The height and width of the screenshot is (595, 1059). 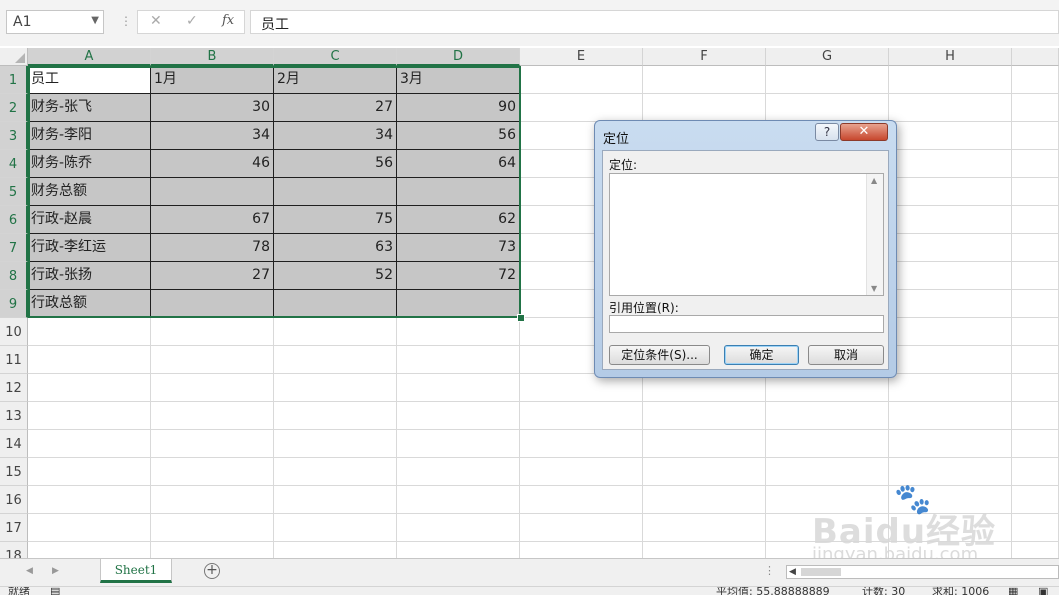 I want to click on cell-c16, so click(x=335, y=500).